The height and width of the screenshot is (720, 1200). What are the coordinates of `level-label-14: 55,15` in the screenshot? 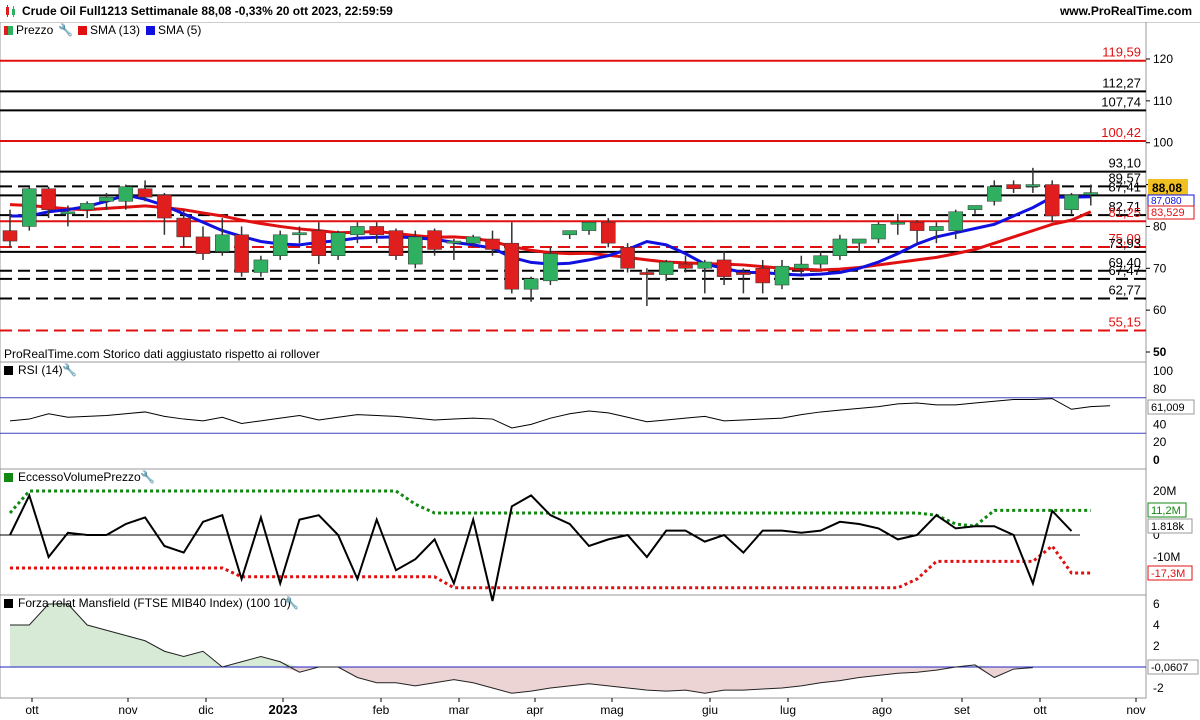 It's located at (1124, 321).